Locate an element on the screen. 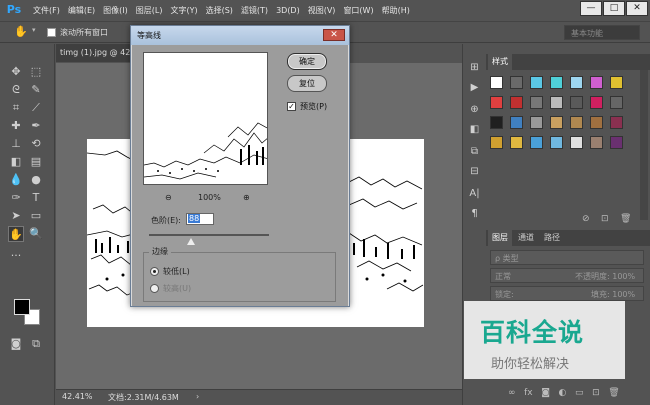  more-tools-icon: ··· is located at coordinates (16, 256).